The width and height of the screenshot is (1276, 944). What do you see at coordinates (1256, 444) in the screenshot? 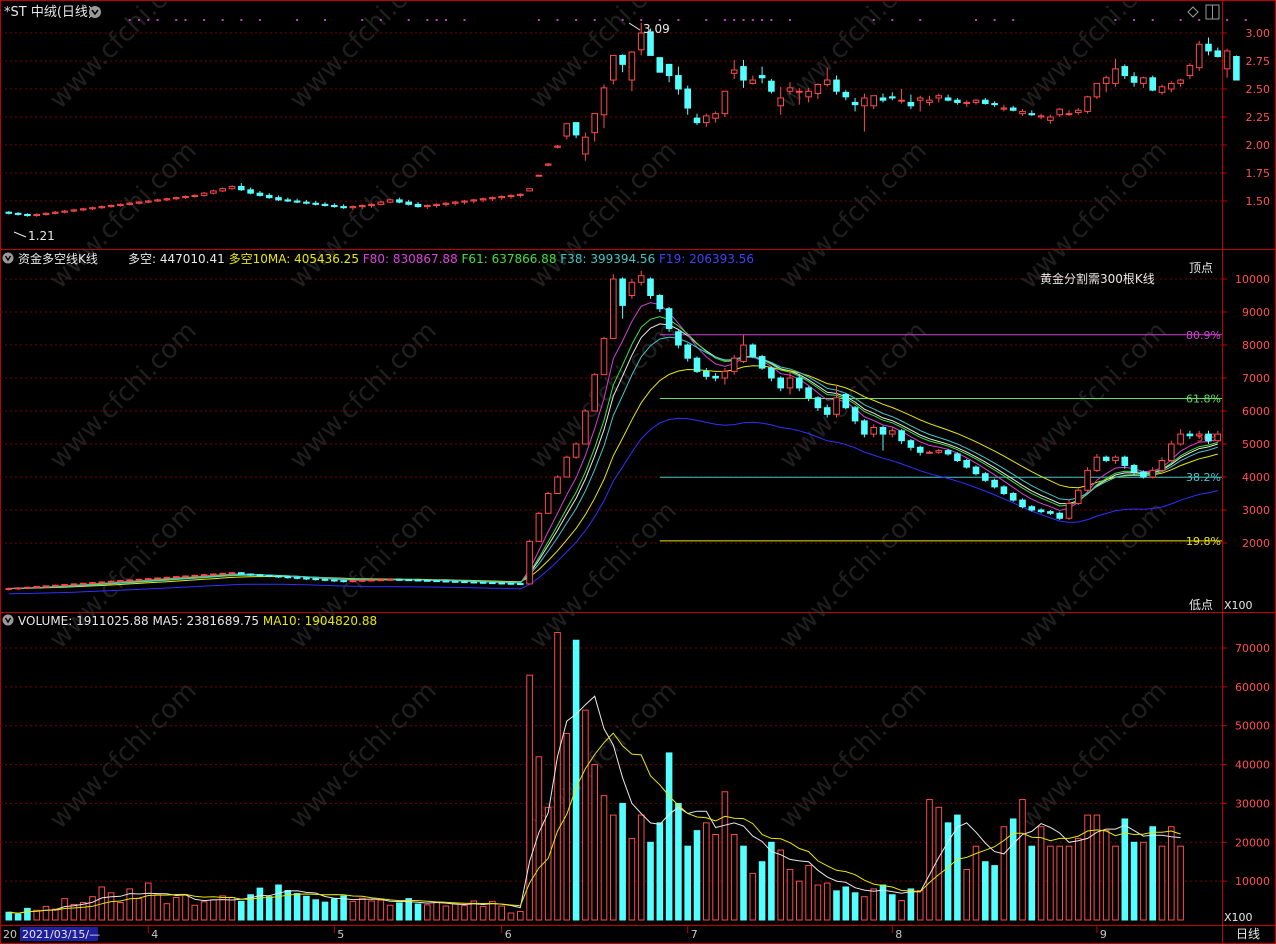
I see `indicator-tick-label: 5000` at bounding box center [1256, 444].